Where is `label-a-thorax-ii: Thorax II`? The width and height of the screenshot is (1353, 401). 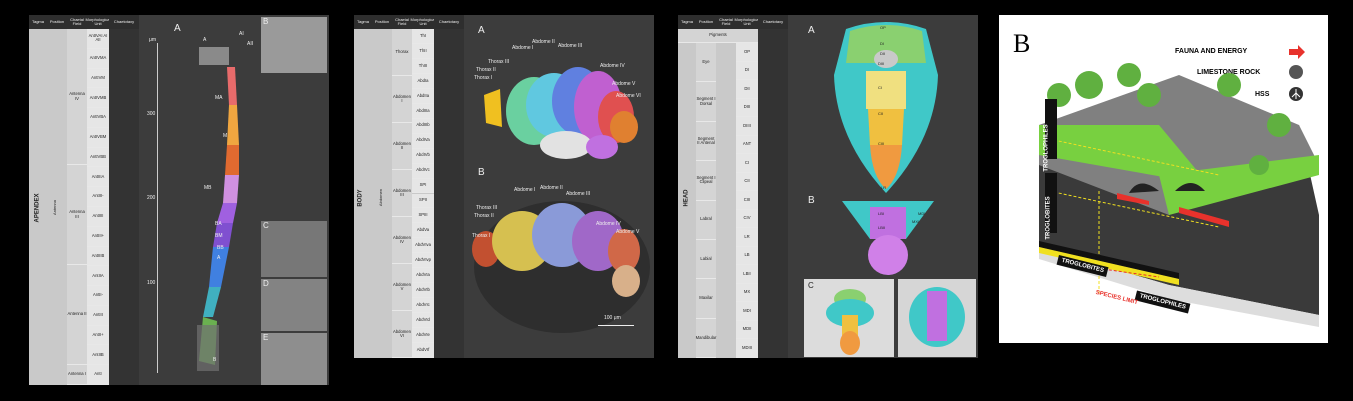 label-a-thorax-ii: Thorax II is located at coordinates (486, 70).